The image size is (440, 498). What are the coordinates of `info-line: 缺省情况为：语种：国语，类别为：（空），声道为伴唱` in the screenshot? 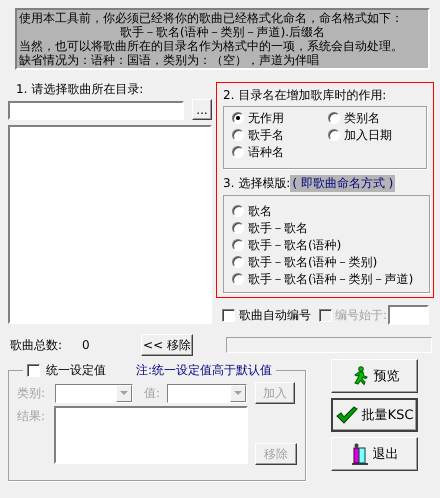 It's located at (169, 60).